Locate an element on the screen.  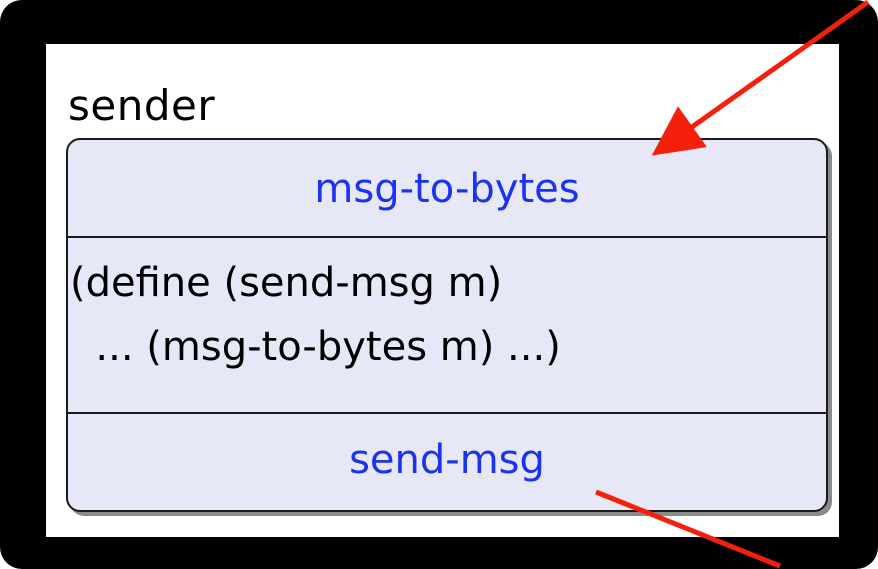
module-name-label: sender is located at coordinates (142, 105).